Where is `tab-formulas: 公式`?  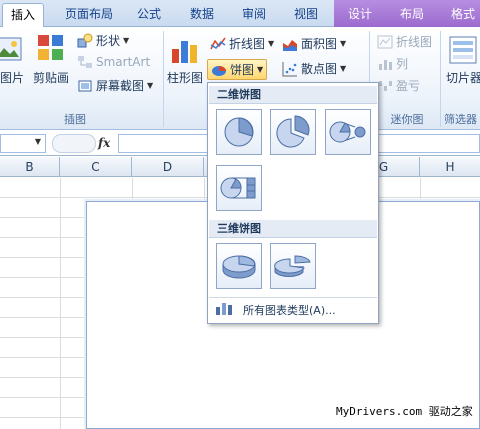 tab-formulas: 公式 is located at coordinates (149, 15).